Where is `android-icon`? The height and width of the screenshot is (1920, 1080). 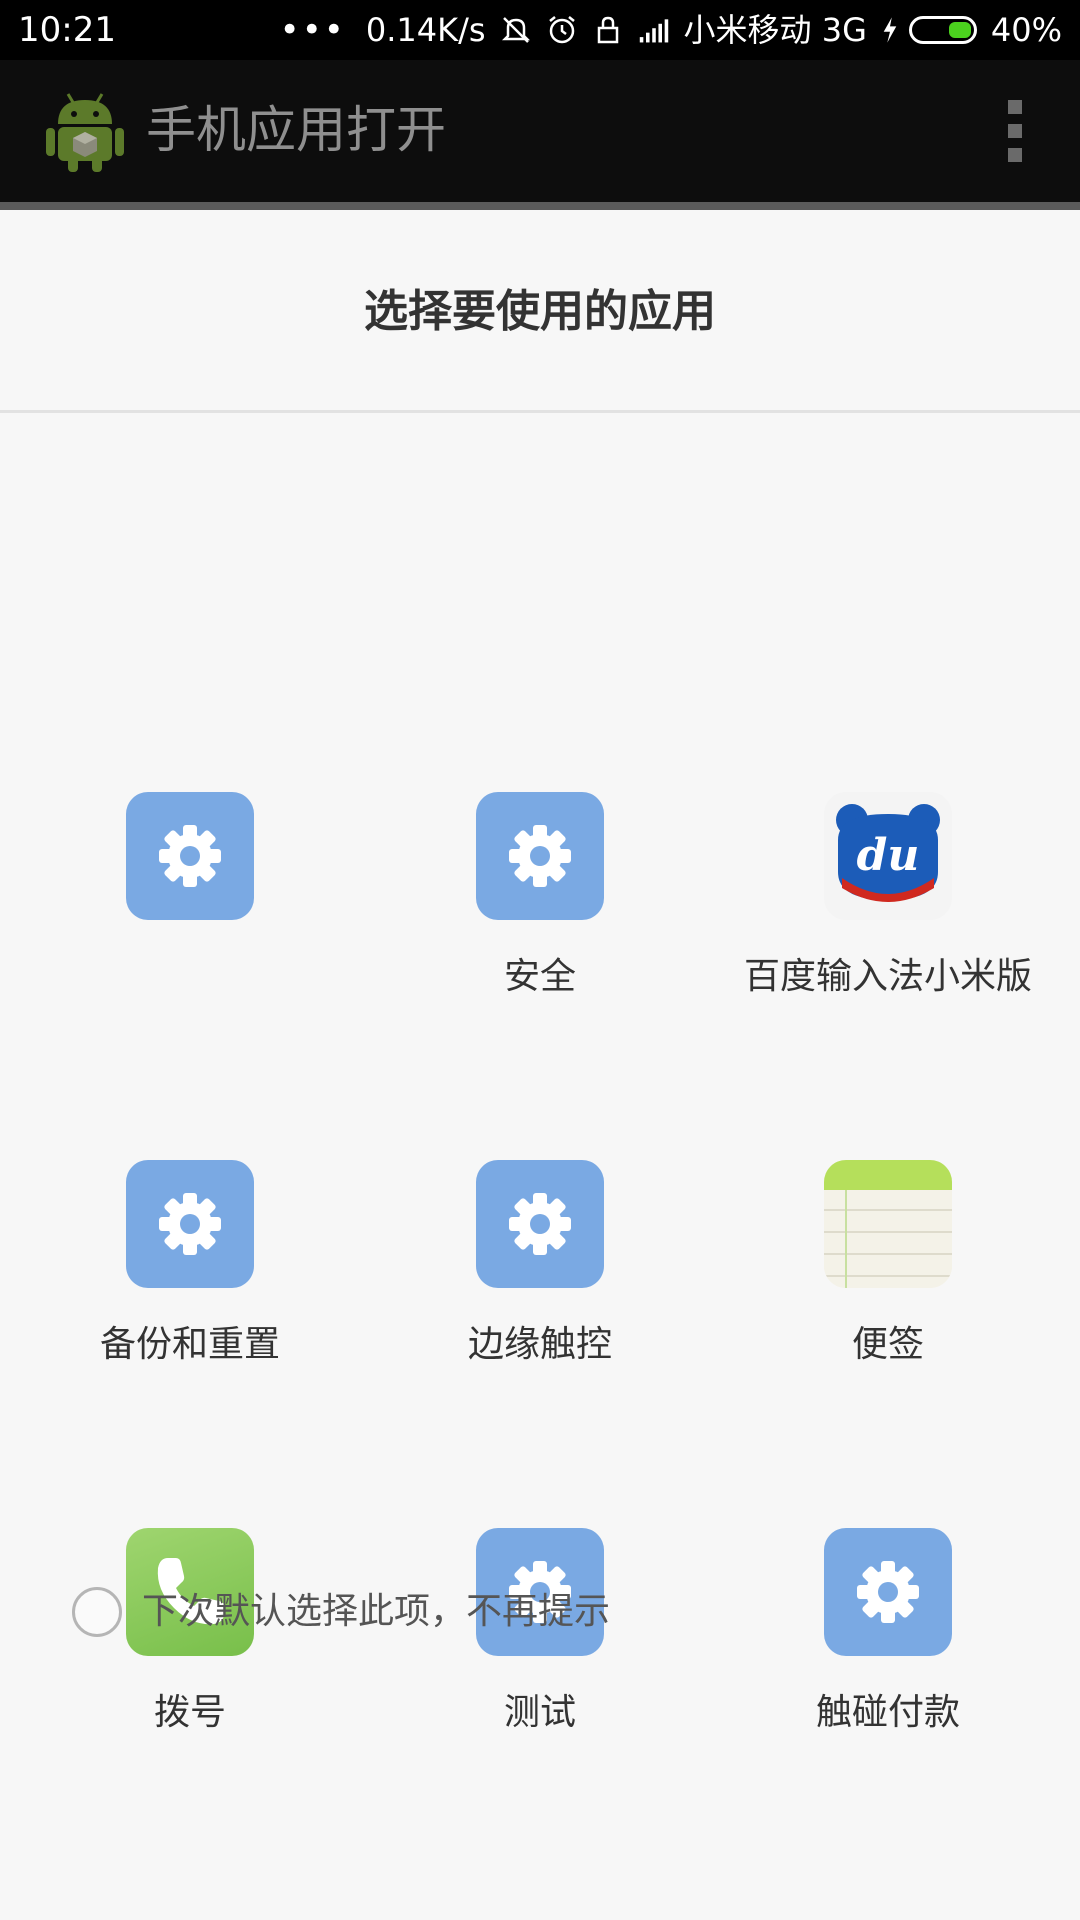 android-icon is located at coordinates (85, 132).